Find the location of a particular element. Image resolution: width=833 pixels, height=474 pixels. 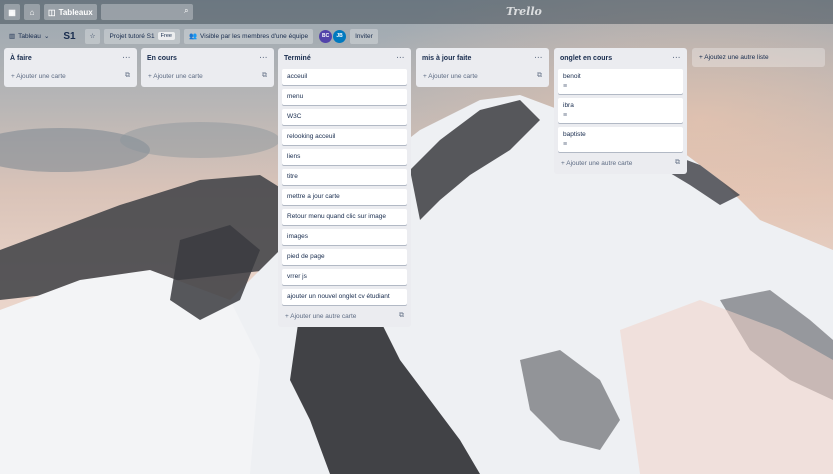

list-title: mis à jour faite is located at coordinates (446, 58).